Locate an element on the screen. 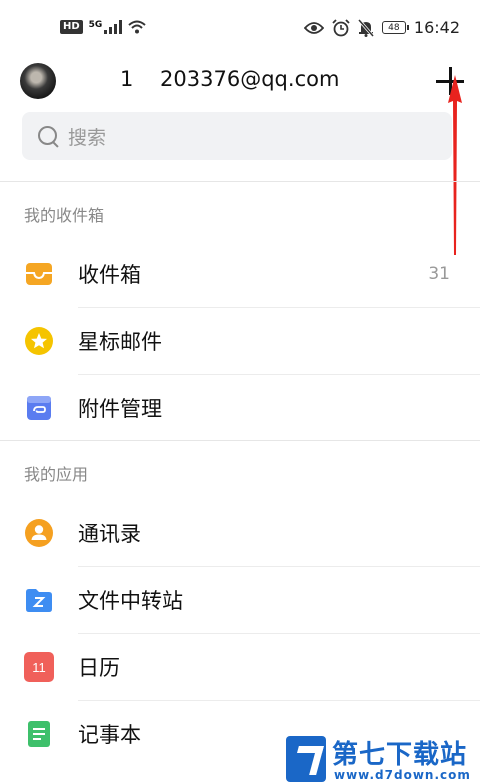 The height and width of the screenshot is (784, 480). status-right: 48 16:42 is located at coordinates (381, 27).